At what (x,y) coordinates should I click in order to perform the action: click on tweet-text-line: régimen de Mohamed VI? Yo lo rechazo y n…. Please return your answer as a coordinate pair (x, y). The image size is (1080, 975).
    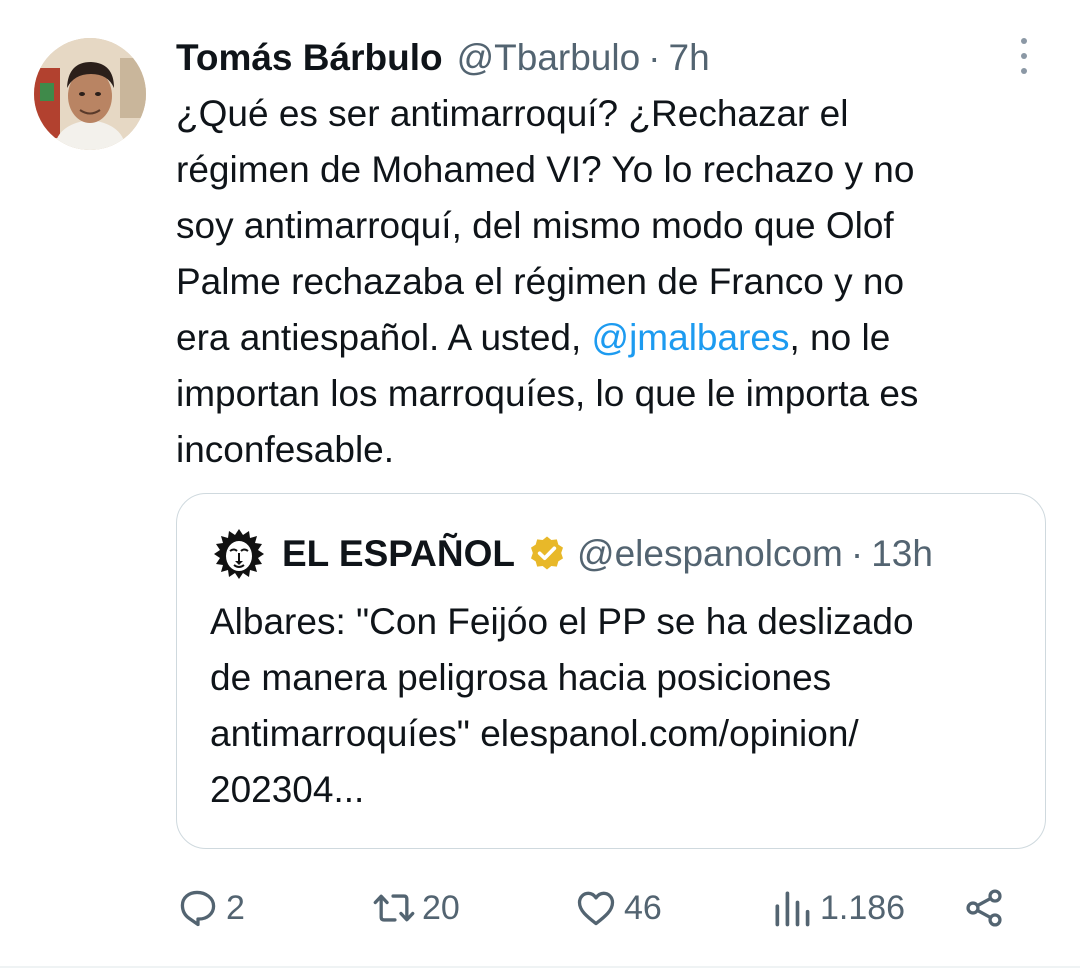
    Looking at the image, I should click on (545, 169).